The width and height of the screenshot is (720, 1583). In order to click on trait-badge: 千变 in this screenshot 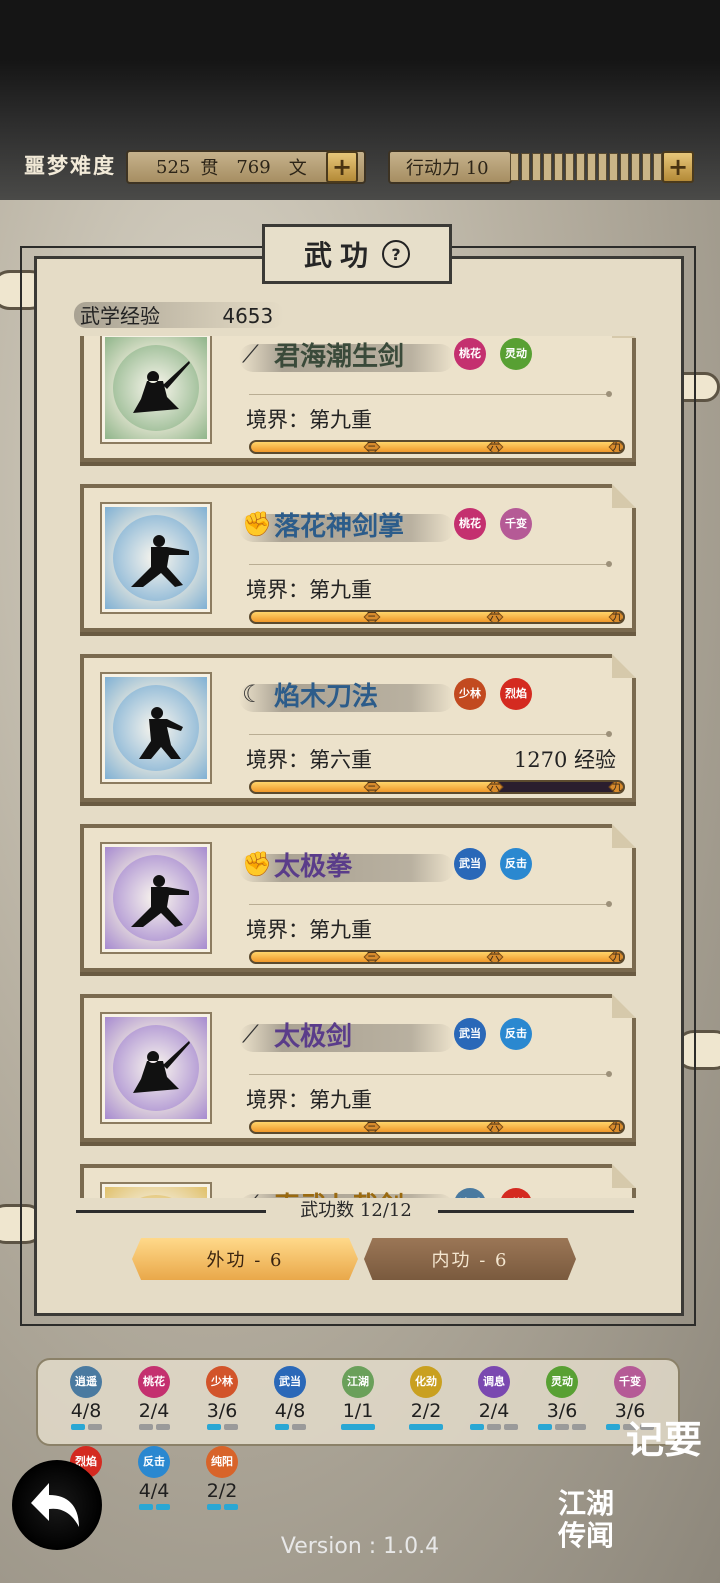, I will do `click(516, 524)`.